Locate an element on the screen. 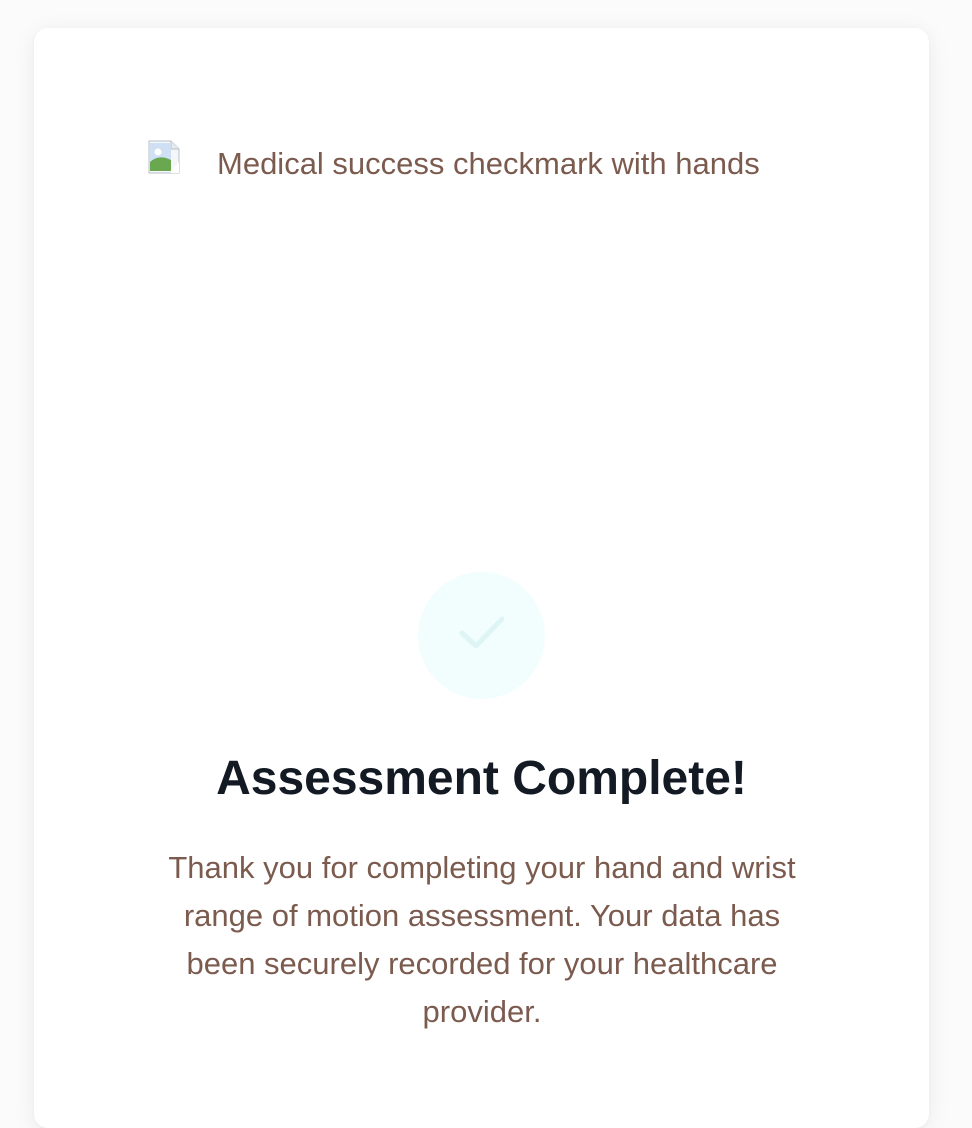 This screenshot has width=972, height=1128. image-alt-text: Medical success checkmark with hands is located at coordinates (488, 163).